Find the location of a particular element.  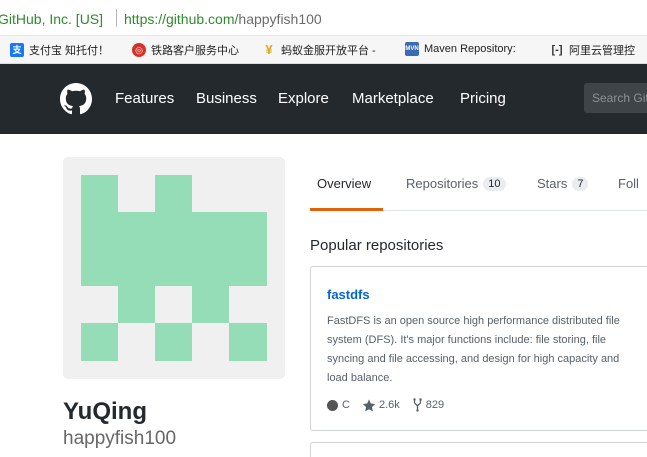

nav-business: Business is located at coordinates (226, 98).